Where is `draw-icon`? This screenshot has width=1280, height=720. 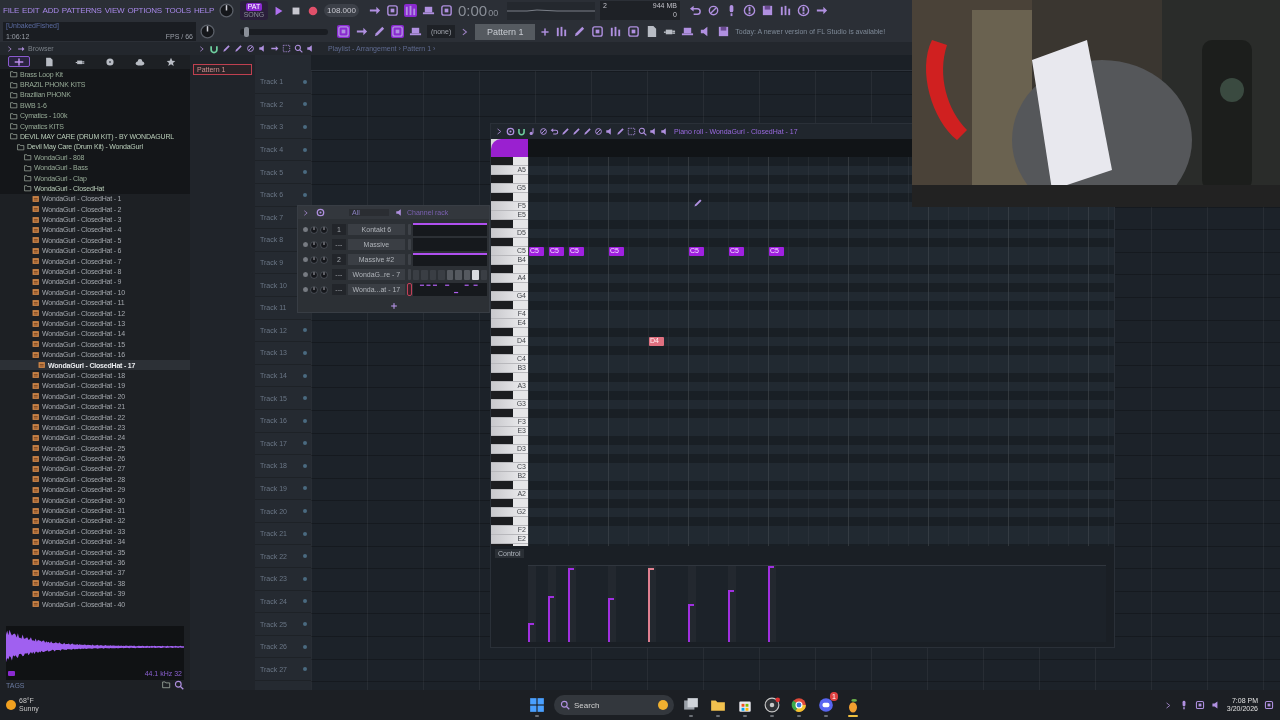
draw-icon is located at coordinates (226, 48).